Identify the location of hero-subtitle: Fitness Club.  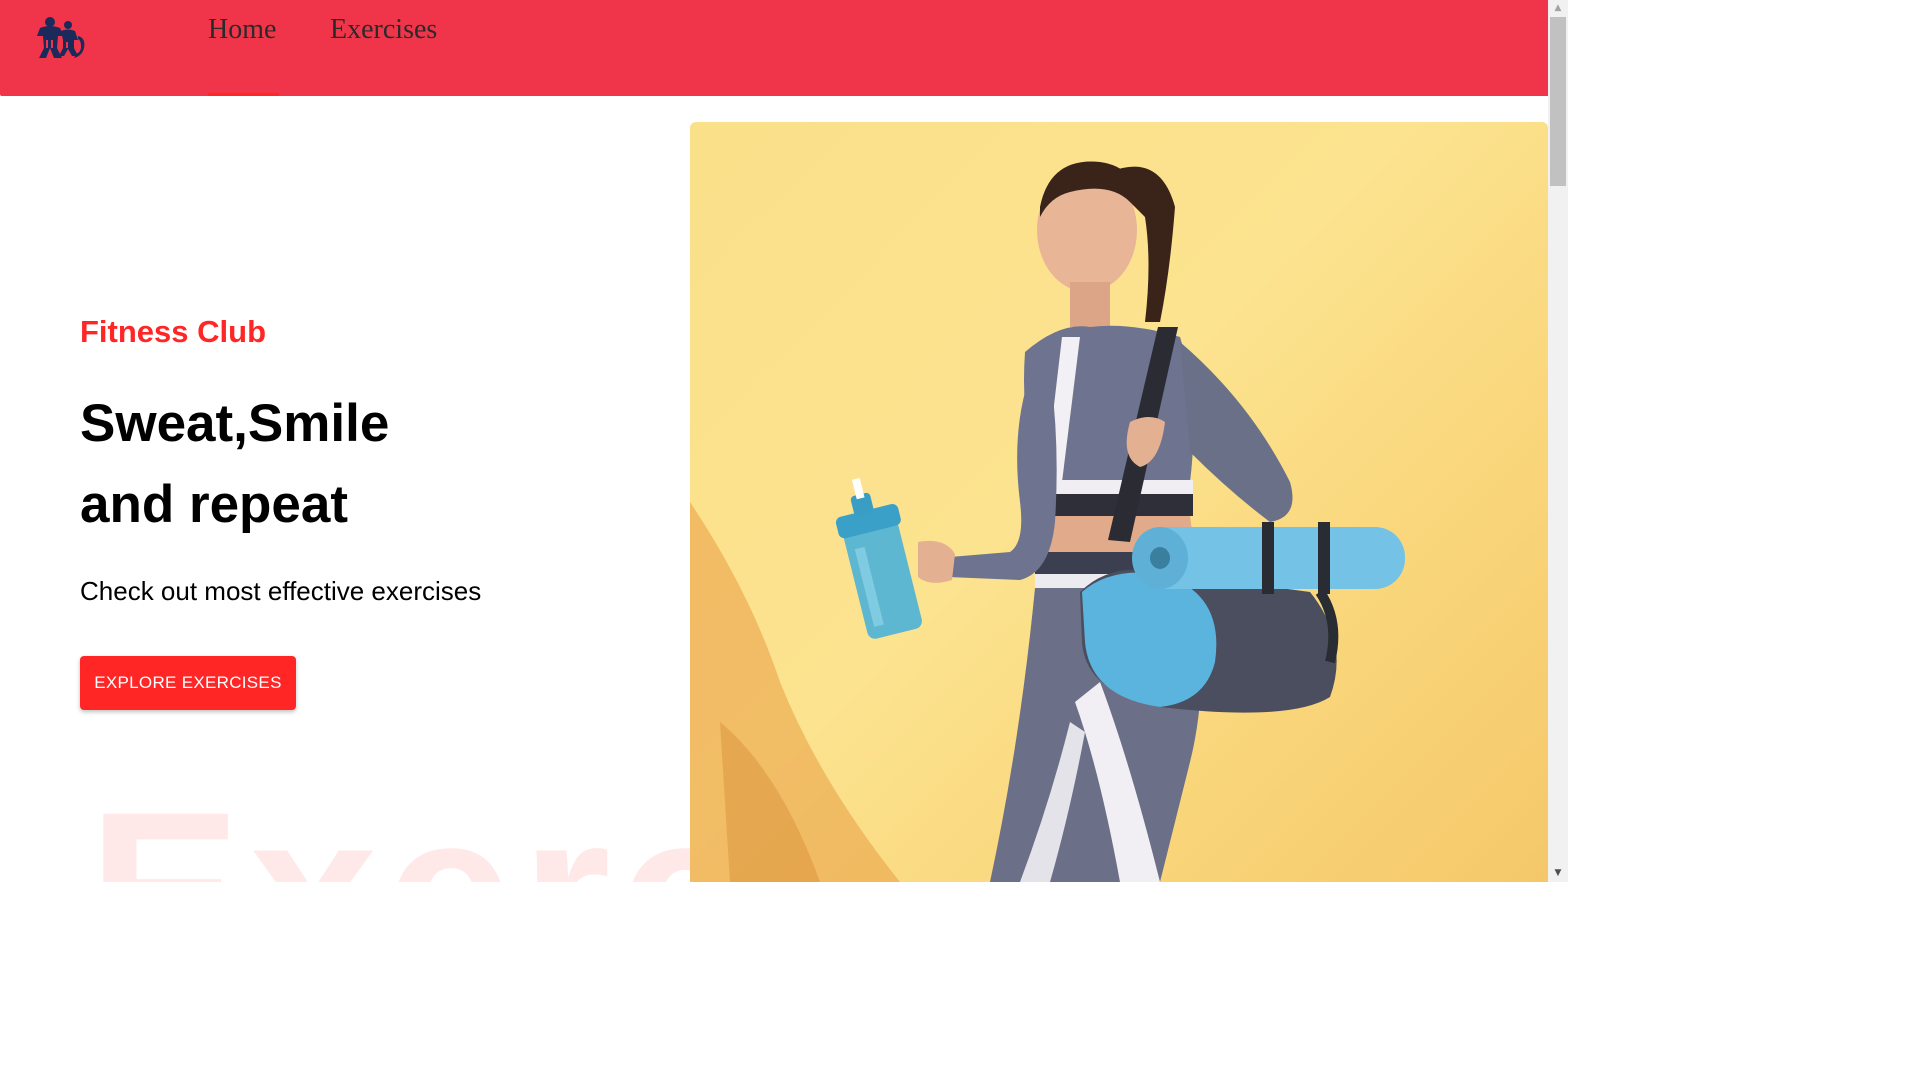
(173, 331).